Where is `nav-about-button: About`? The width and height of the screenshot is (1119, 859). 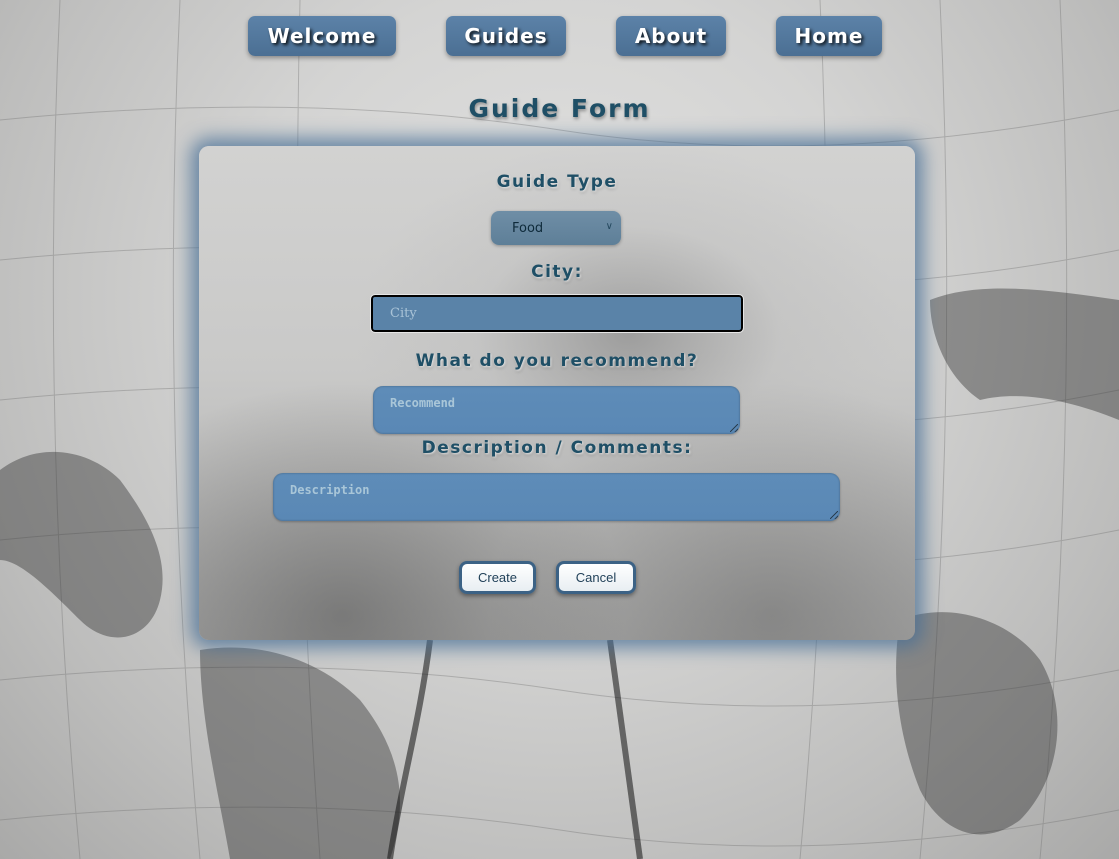
nav-about-button: About is located at coordinates (671, 36).